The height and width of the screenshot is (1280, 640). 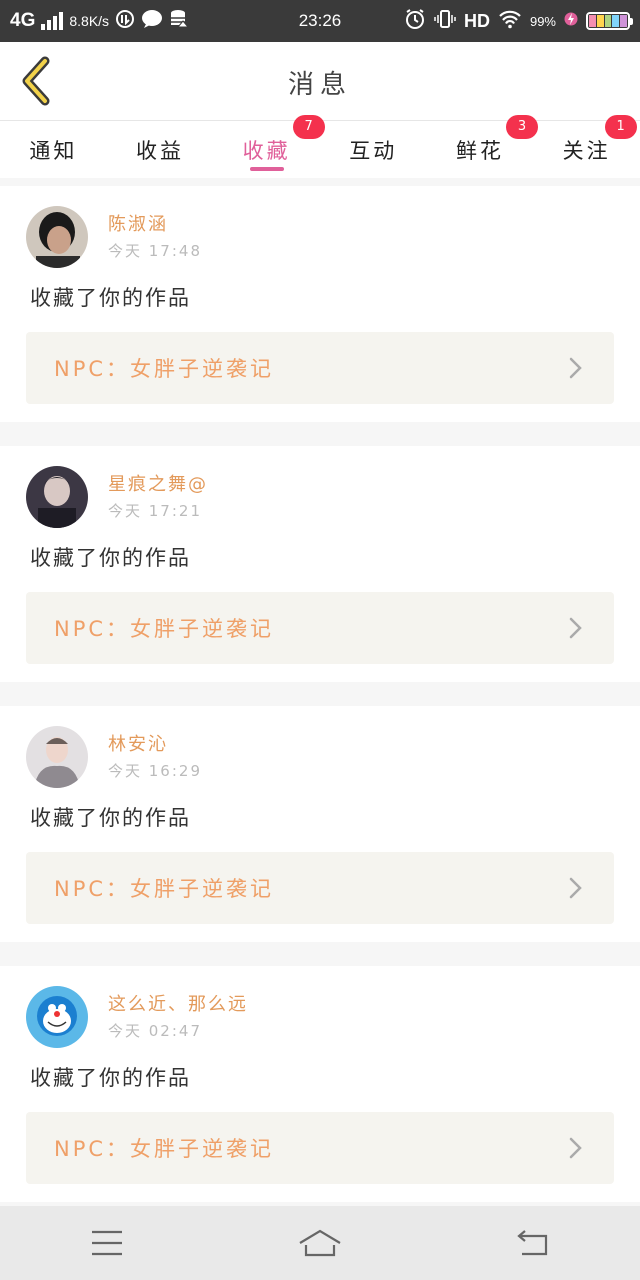 What do you see at coordinates (266, 150) in the screenshot?
I see `tab-label: 收藏` at bounding box center [266, 150].